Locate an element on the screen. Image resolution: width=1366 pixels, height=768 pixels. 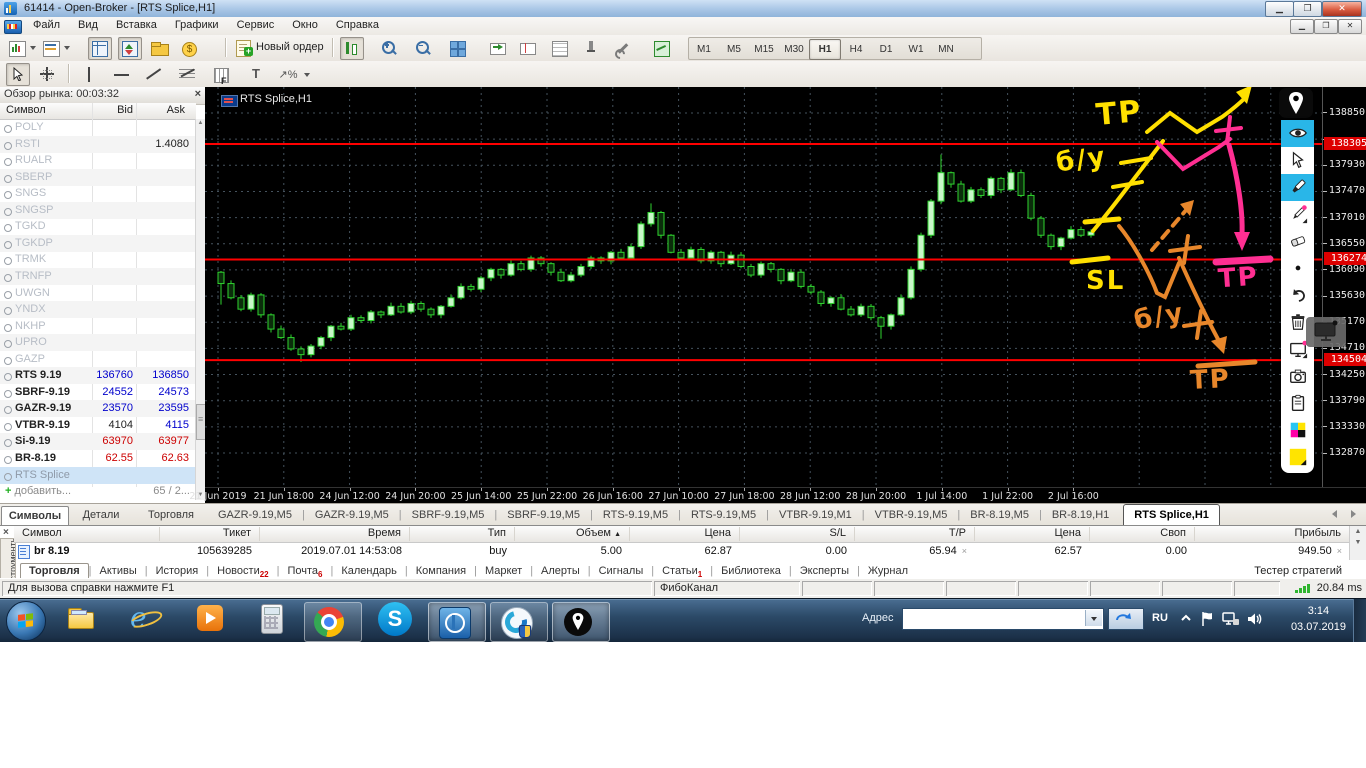
menu-Файл: Файл is located at coordinates (46, 26).